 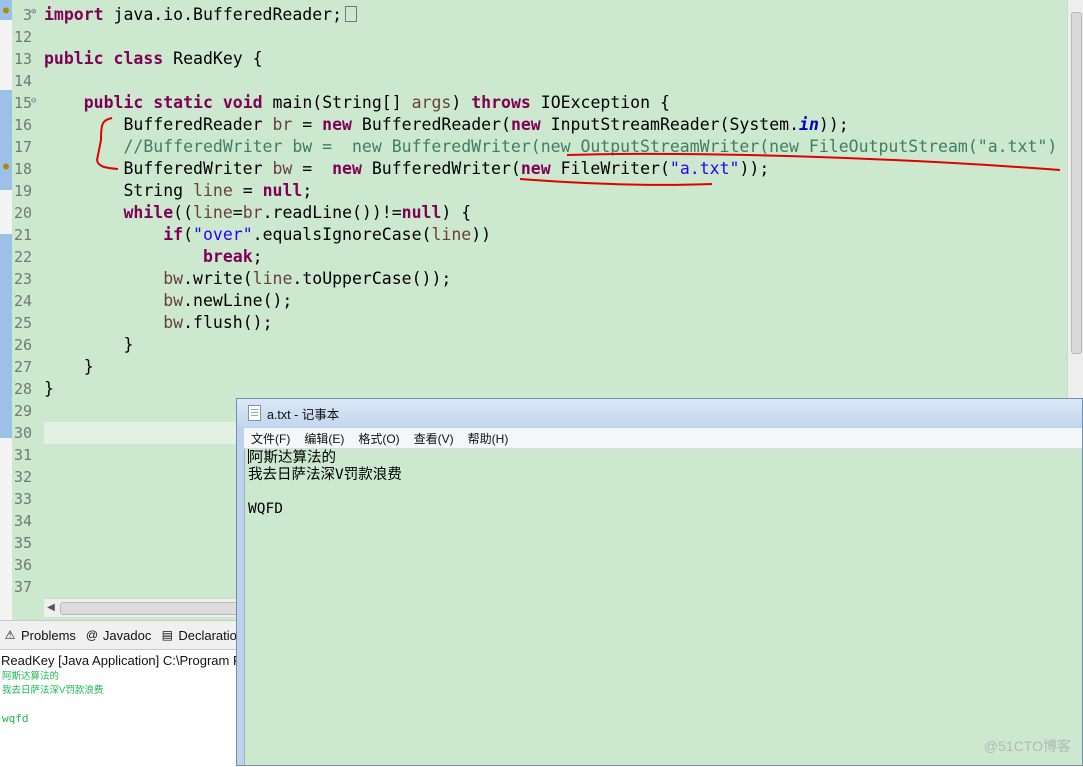 What do you see at coordinates (282, 190) in the screenshot?
I see `code-token: null` at bounding box center [282, 190].